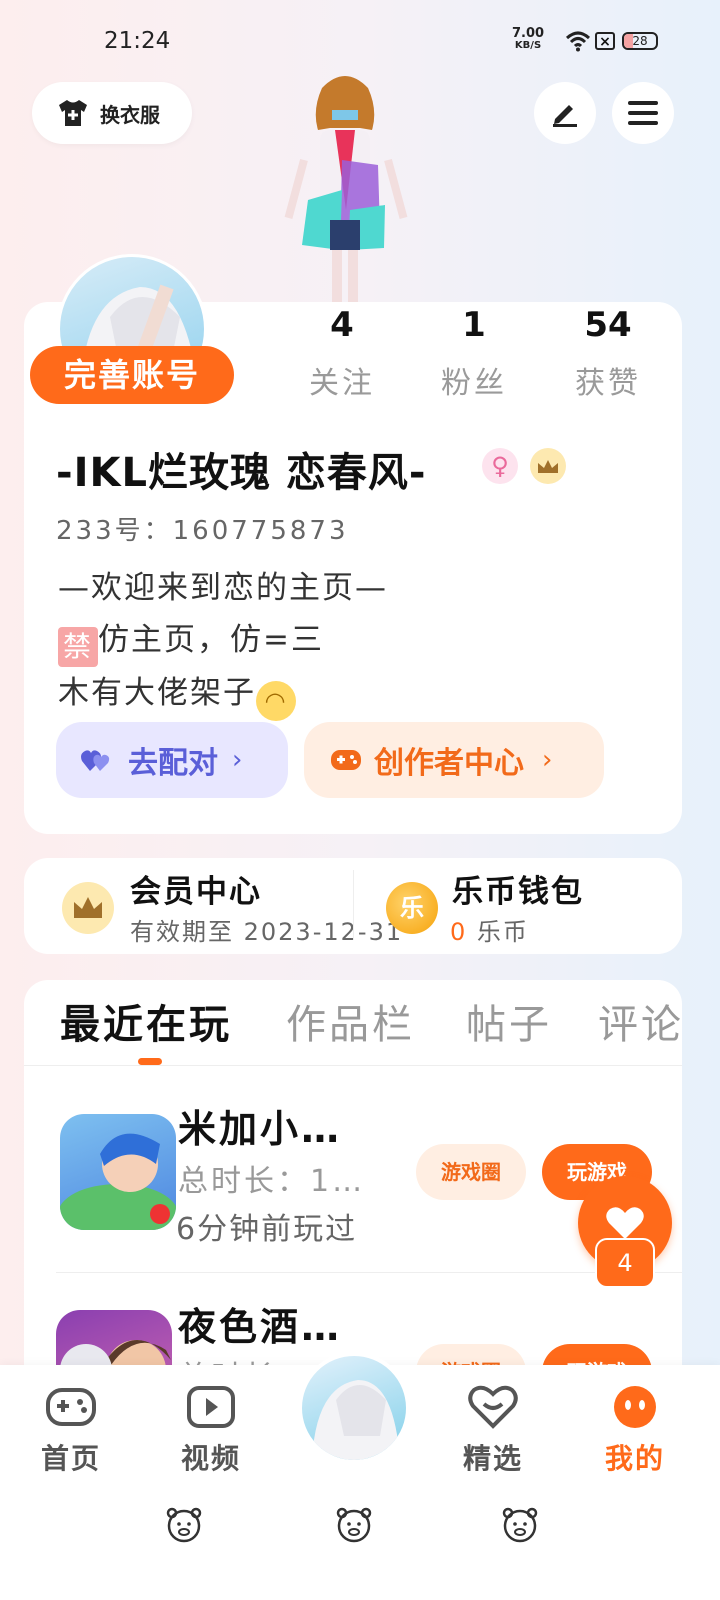  I want to click on net-speed-value: 7.00, so click(528, 33).